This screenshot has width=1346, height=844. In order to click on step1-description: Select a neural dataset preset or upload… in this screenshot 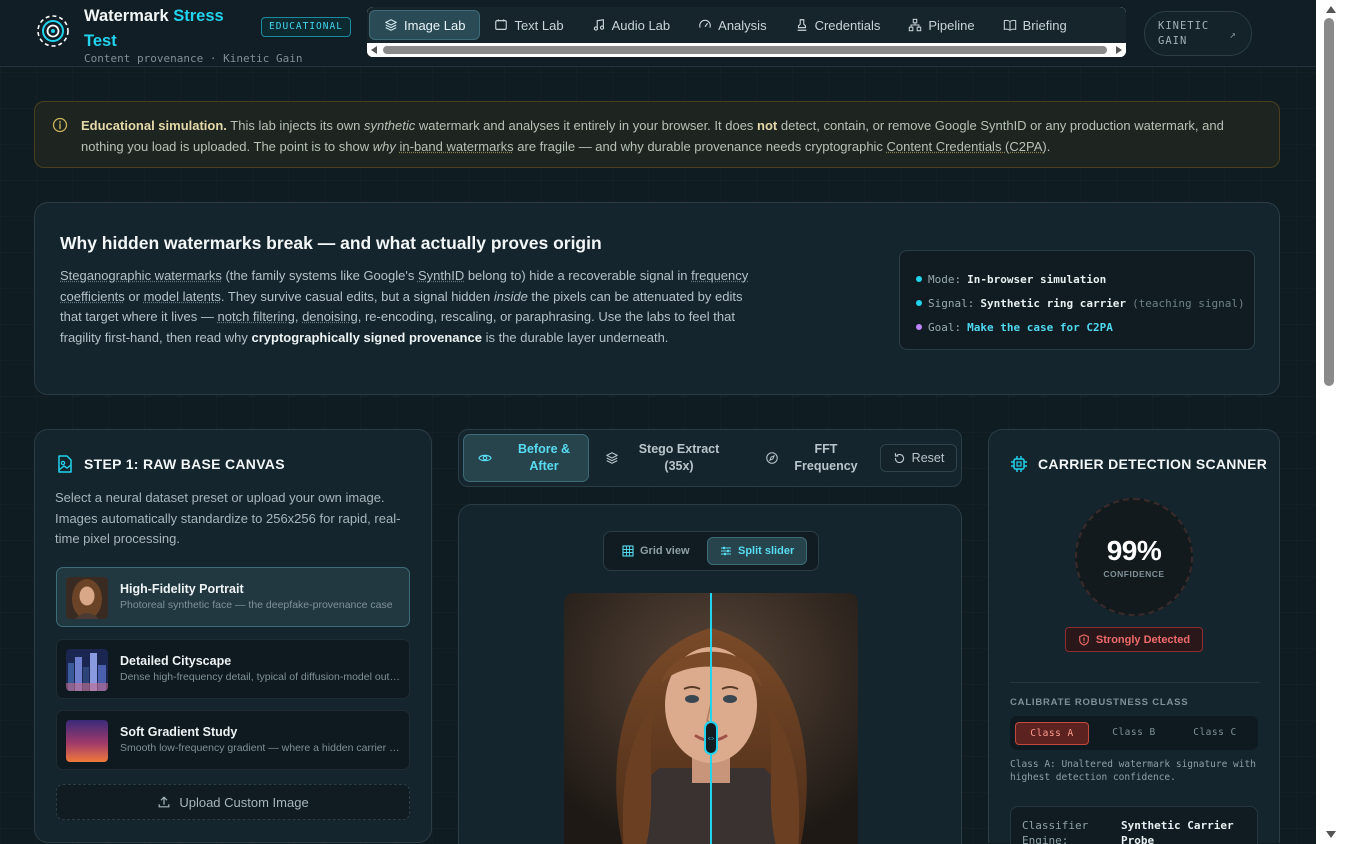, I will do `click(235, 519)`.